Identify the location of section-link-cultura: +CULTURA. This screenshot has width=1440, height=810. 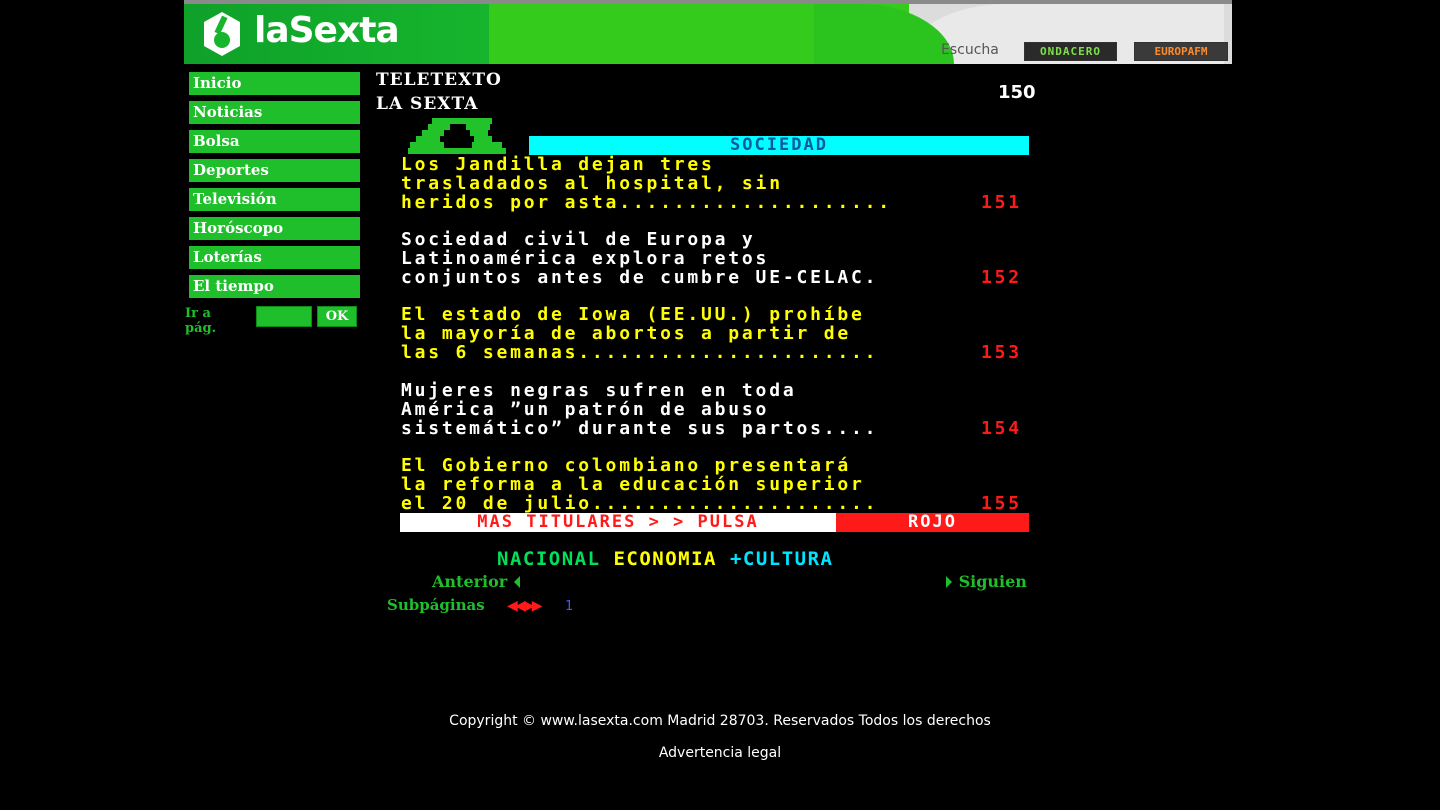
(782, 559).